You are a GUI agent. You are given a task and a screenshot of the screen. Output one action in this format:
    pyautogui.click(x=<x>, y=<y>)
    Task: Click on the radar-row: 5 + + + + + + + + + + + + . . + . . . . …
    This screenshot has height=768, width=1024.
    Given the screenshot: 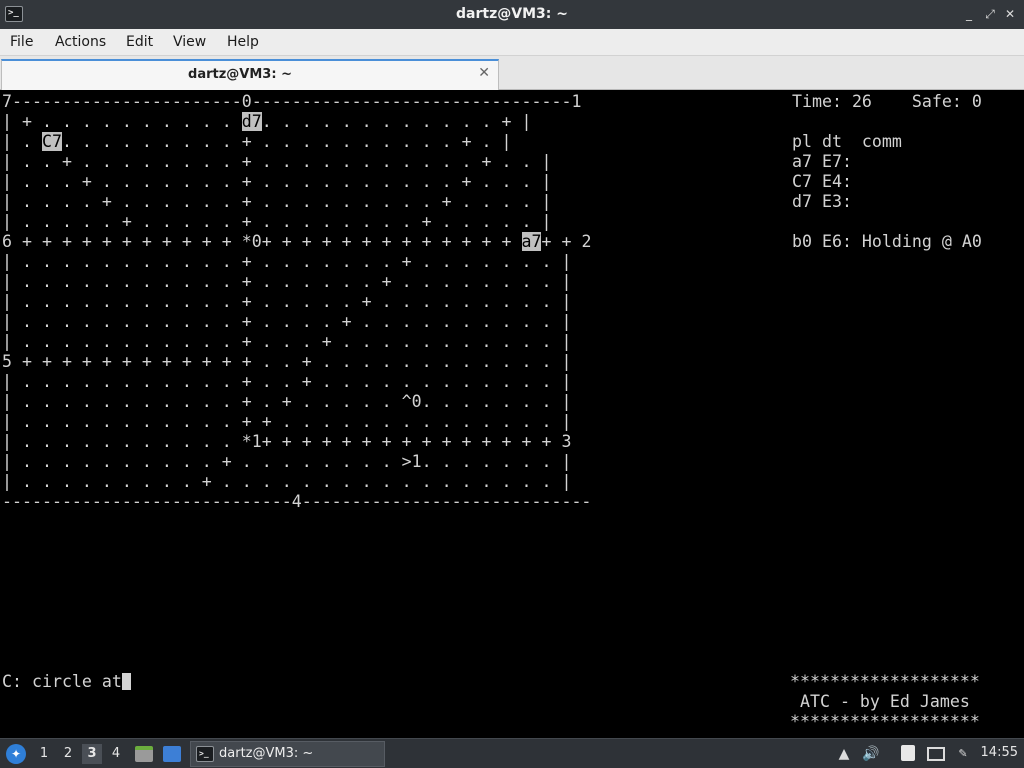 What is the action you would take?
    pyautogui.click(x=286, y=362)
    